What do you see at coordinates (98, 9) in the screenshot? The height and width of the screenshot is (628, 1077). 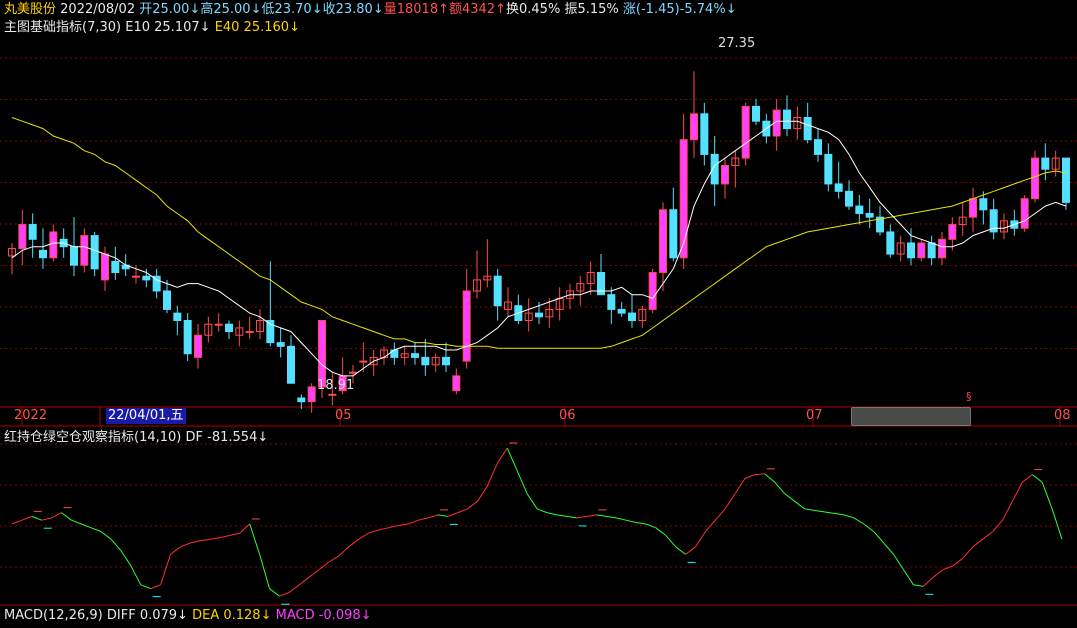 I see `quote-date: 2022/08/02` at bounding box center [98, 9].